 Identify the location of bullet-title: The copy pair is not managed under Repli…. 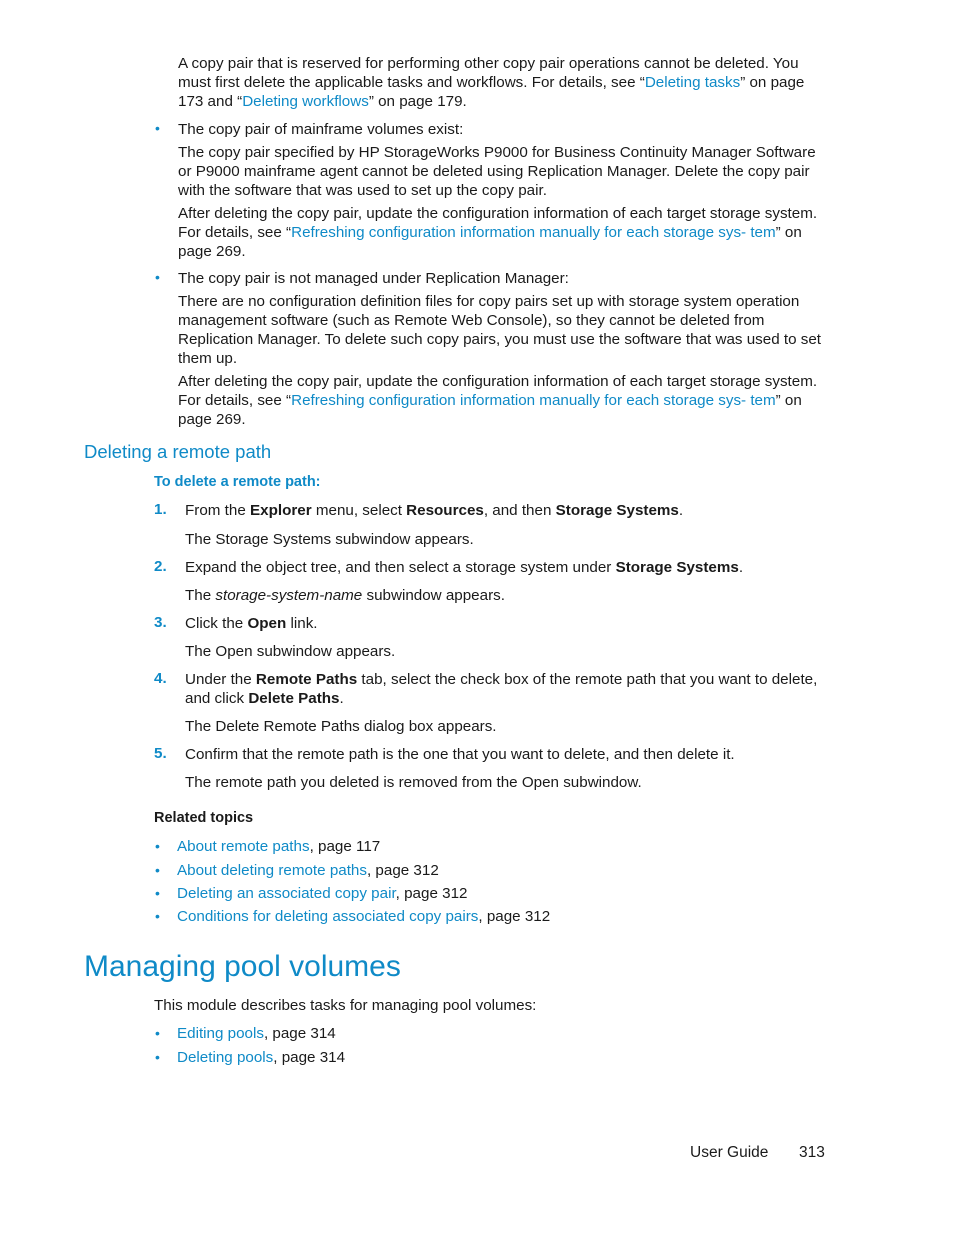
(373, 278).